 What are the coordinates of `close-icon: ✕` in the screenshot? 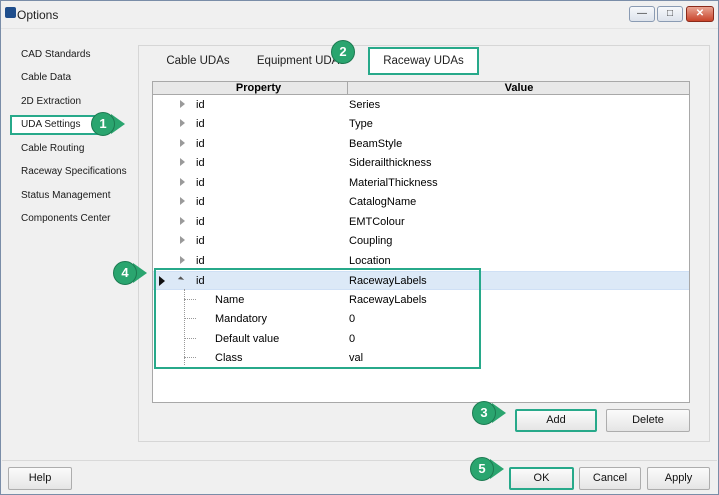 It's located at (700, 14).